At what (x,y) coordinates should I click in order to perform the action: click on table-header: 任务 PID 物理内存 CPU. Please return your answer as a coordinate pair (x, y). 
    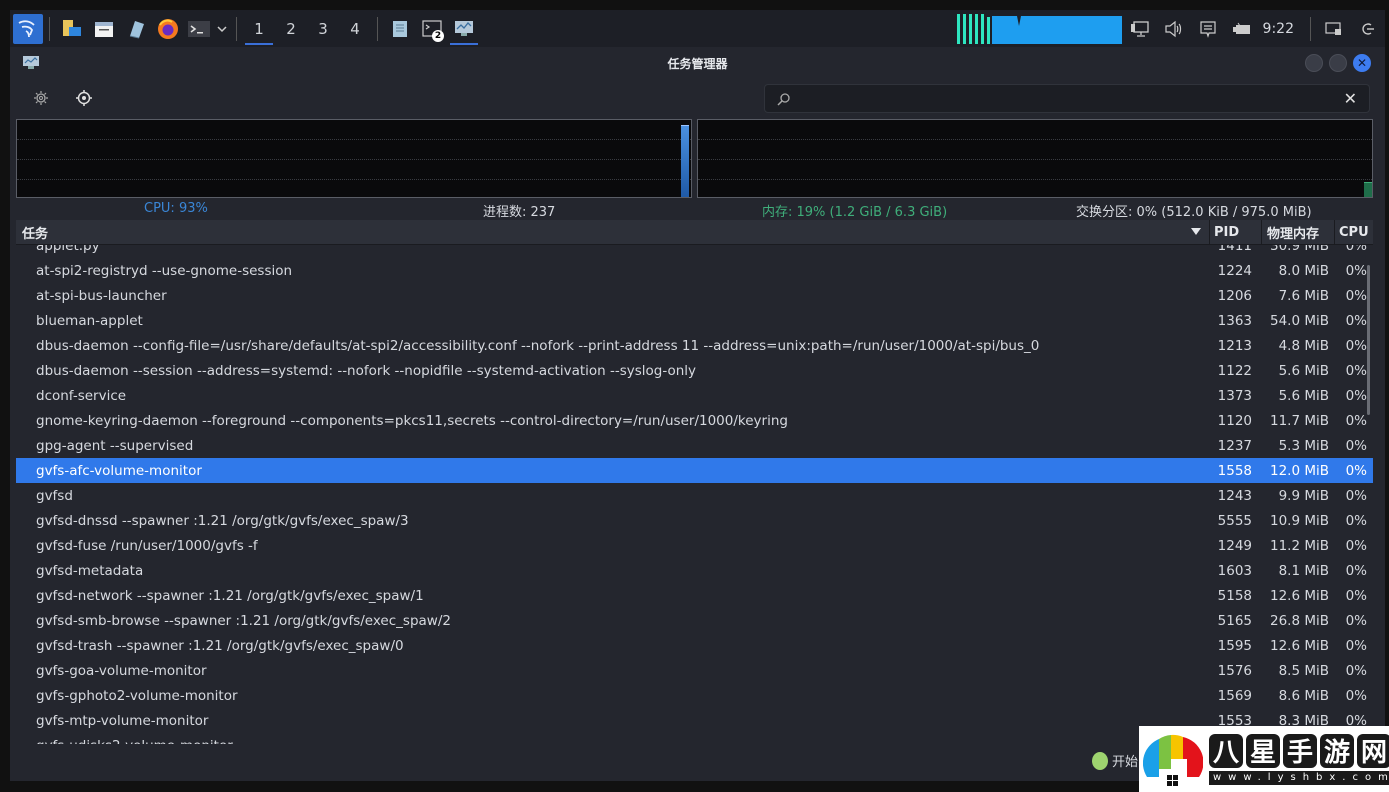
    Looking at the image, I should click on (694, 232).